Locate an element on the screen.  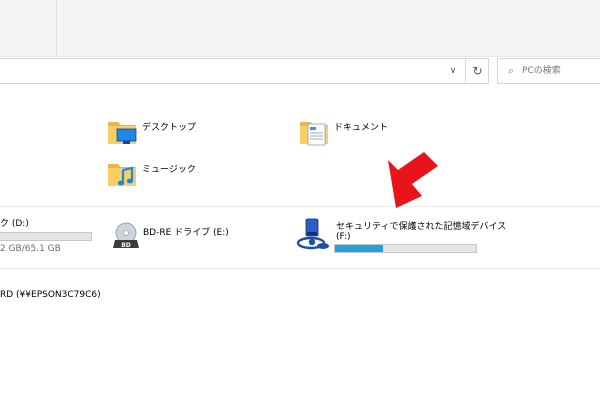
network-location-label: RD (¥¥EPSON3C79C6) is located at coordinates (50, 295).